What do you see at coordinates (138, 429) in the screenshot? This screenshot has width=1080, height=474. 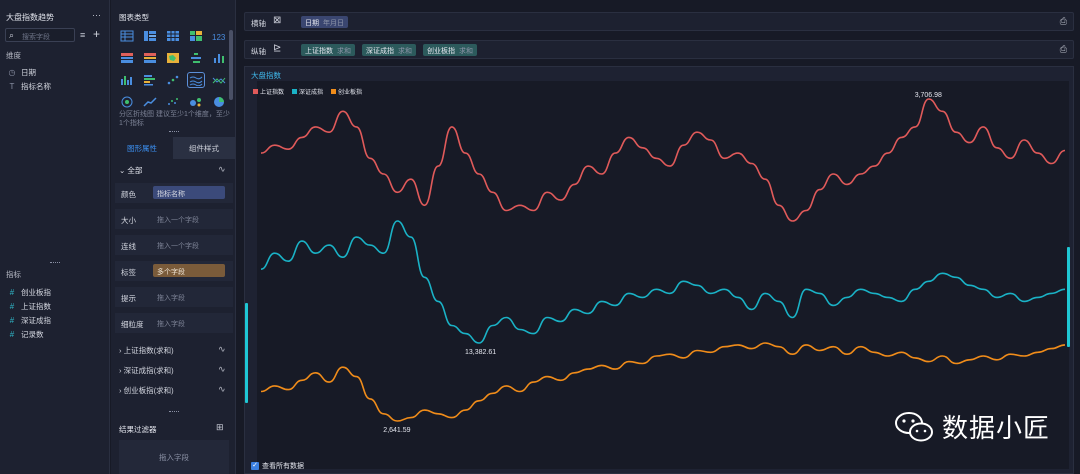 I see `result-filter-title: 结果过滤器` at bounding box center [138, 429].